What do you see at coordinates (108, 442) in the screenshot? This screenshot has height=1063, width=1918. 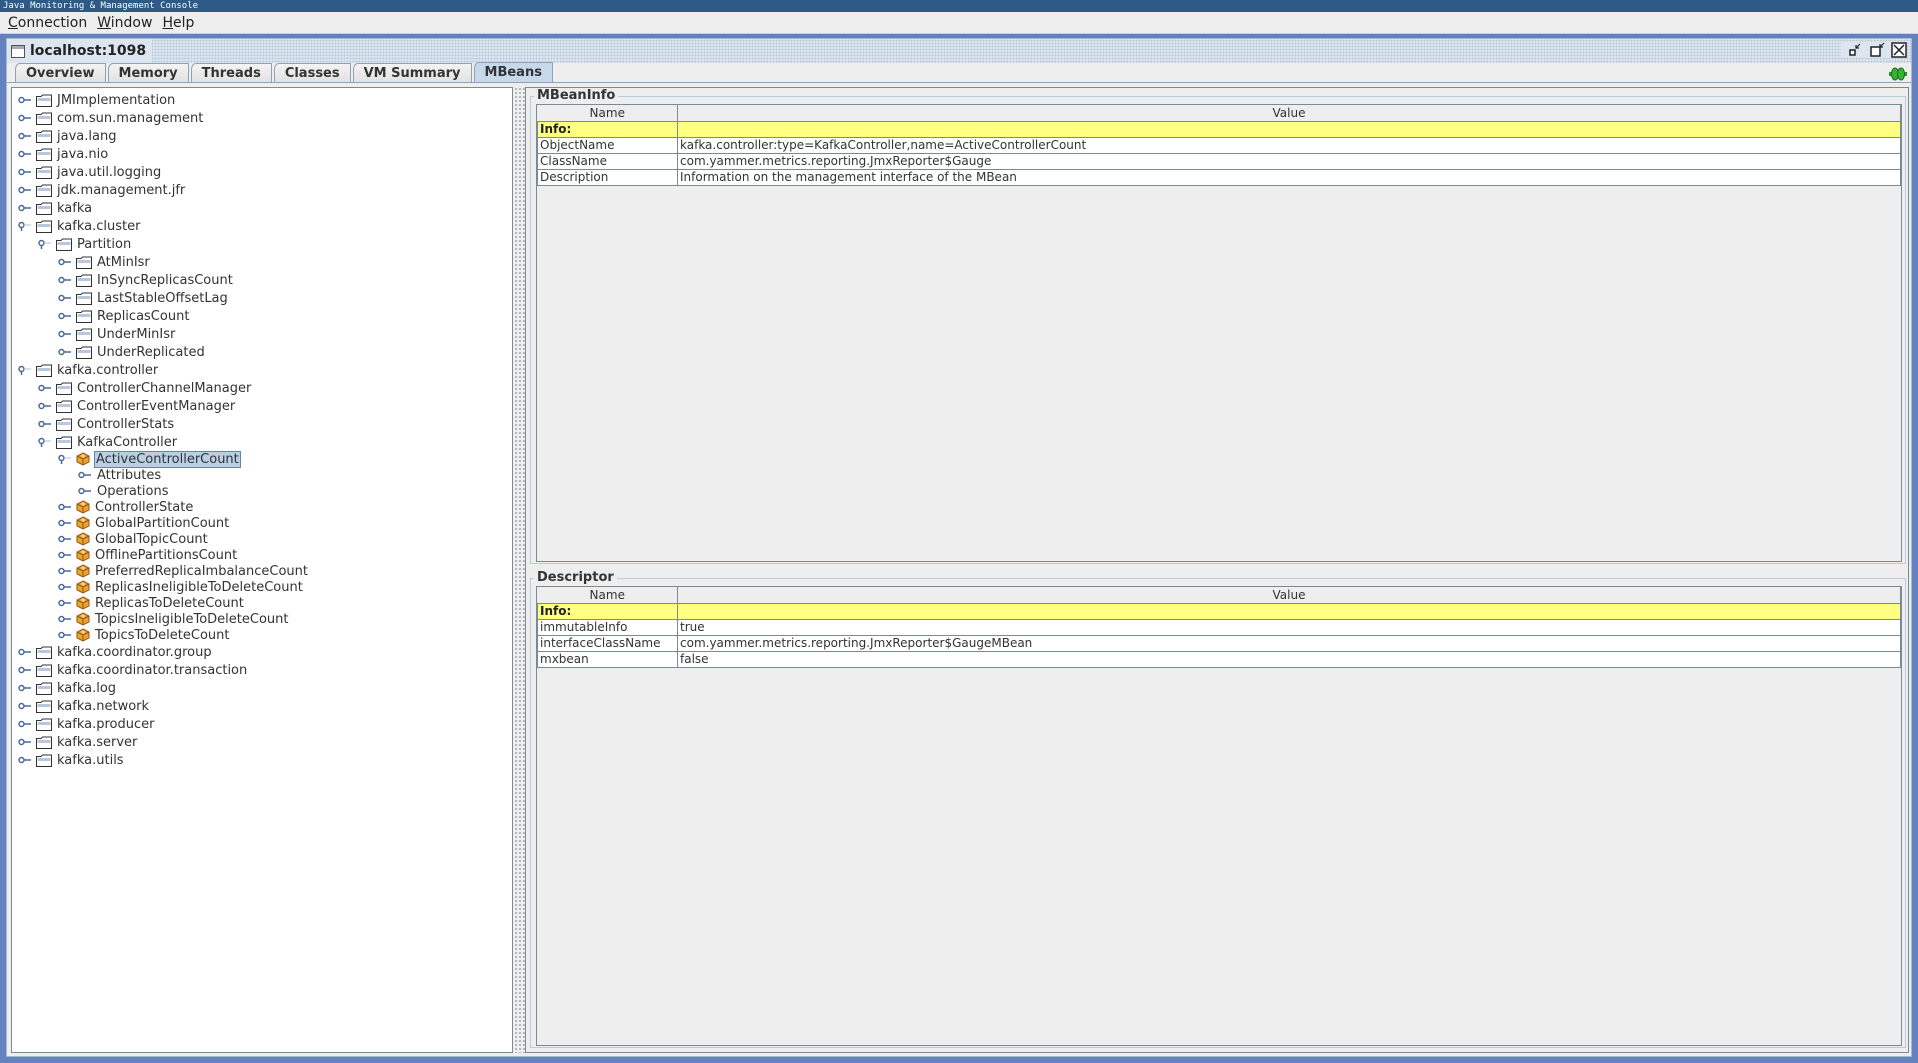 I see `tree-node: KafkaController` at bounding box center [108, 442].